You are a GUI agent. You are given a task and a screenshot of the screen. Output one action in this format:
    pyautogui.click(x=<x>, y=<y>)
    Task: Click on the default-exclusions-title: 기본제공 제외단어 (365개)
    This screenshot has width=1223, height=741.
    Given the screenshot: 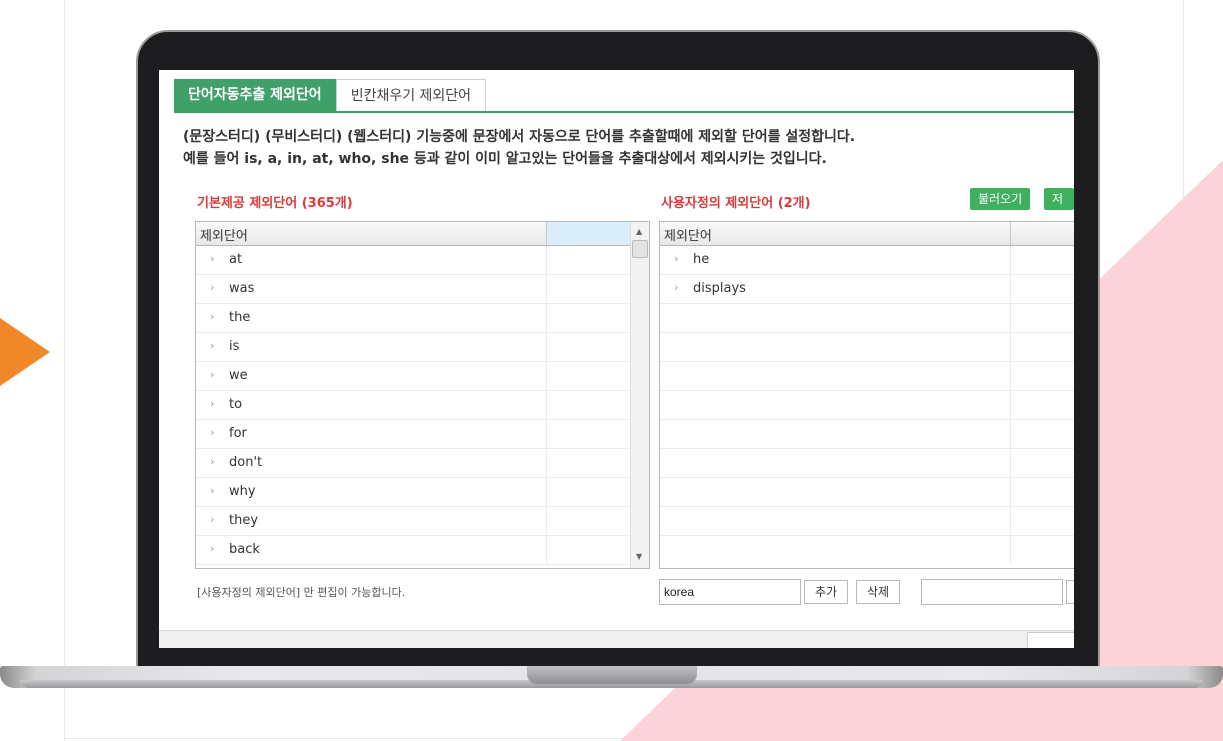 What is the action you would take?
    pyautogui.click(x=275, y=203)
    